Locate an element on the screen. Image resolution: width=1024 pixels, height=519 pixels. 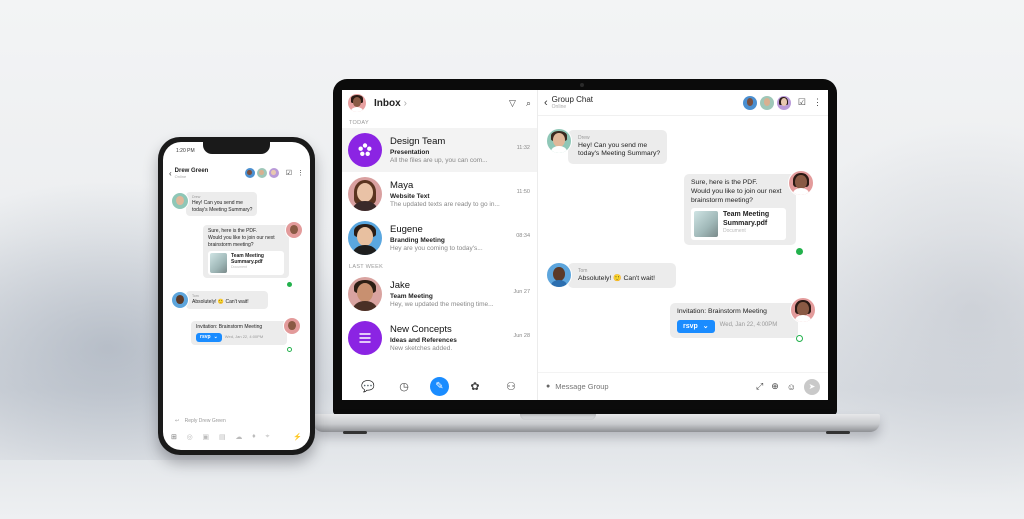
send-button: ➤ is located at coordinates (812, 386).